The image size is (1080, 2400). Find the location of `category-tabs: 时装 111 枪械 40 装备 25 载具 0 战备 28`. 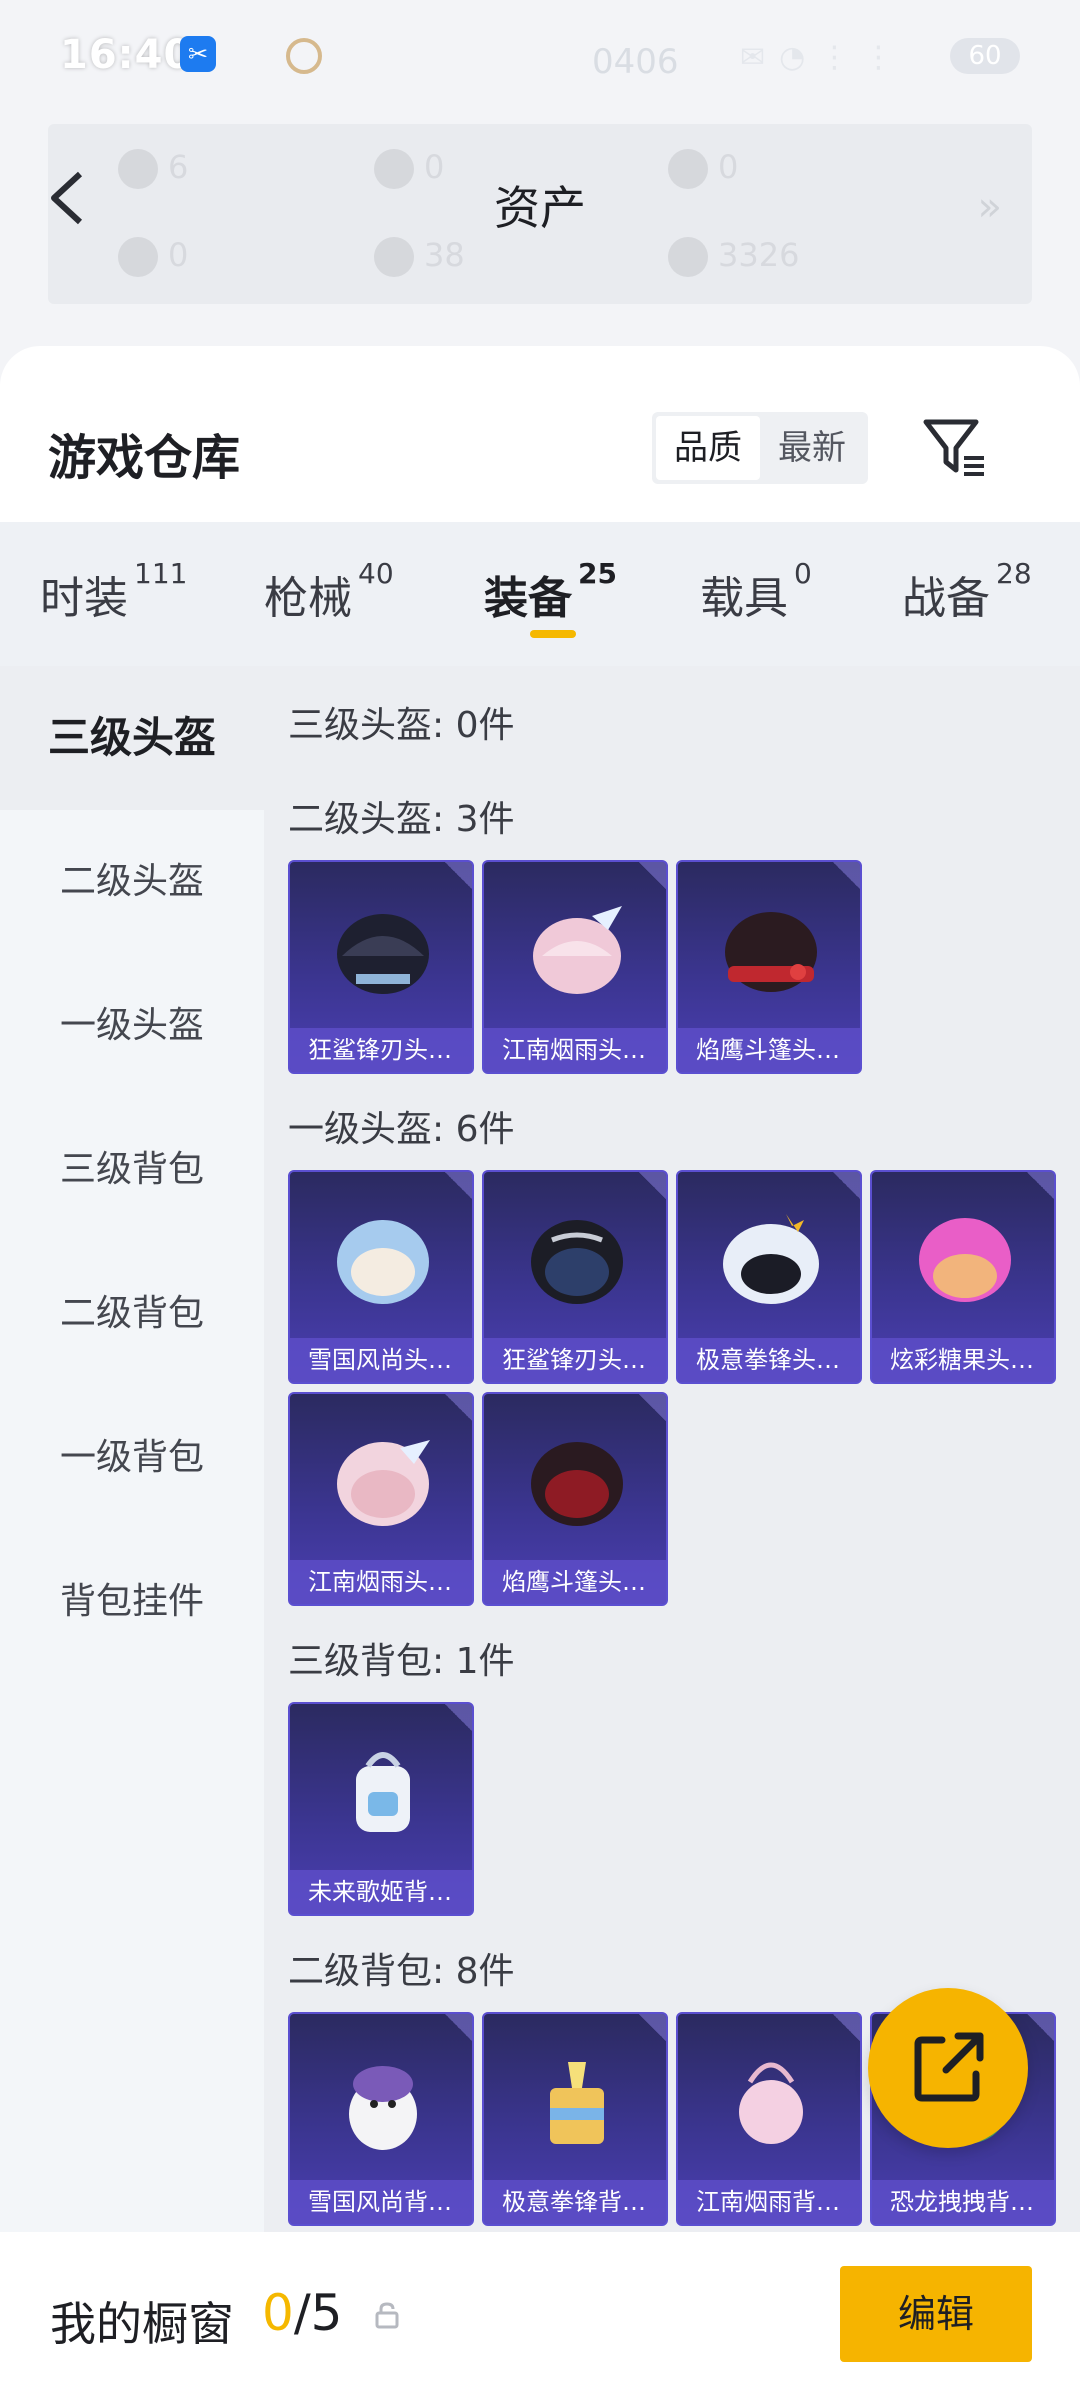

category-tabs: 时装 111 枪械 40 装备 25 载具 0 战备 28 is located at coordinates (540, 594).